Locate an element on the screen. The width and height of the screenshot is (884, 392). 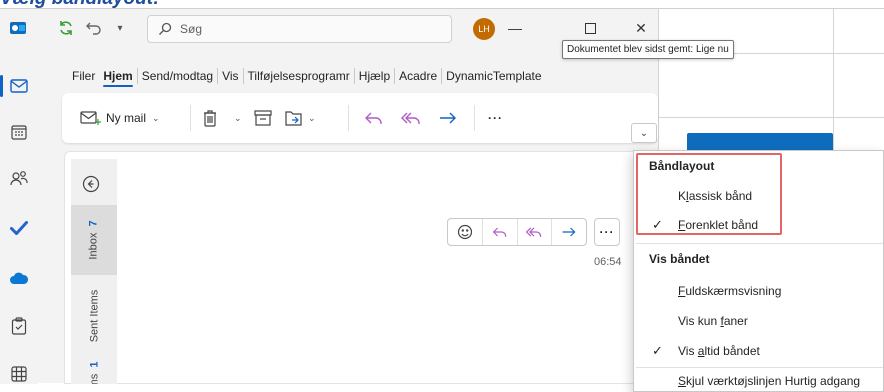
menu-text: aner is located at coordinates (735, 321).